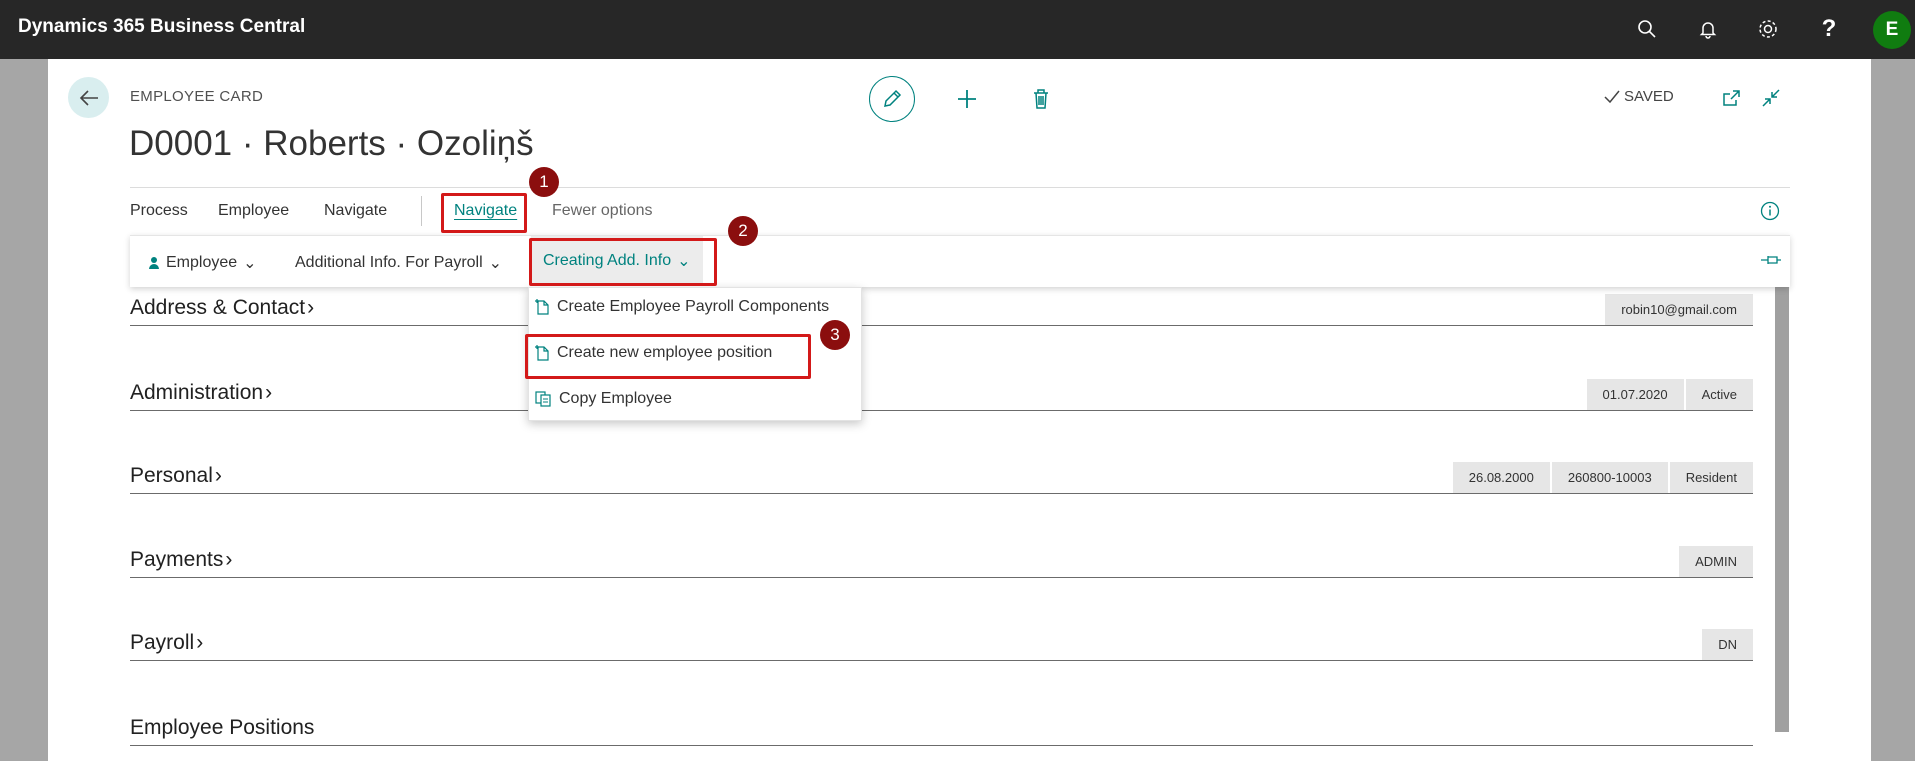 This screenshot has width=1915, height=761. What do you see at coordinates (743, 231) in the screenshot?
I see `step-marker-2: 2` at bounding box center [743, 231].